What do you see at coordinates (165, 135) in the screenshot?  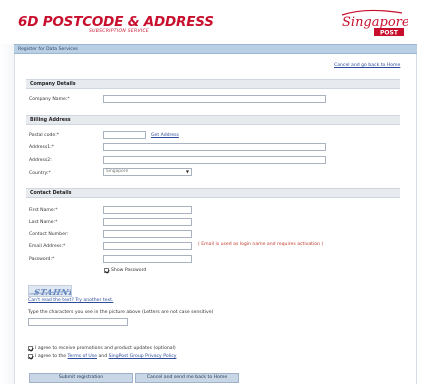 I see `get-address-link: Get Address` at bounding box center [165, 135].